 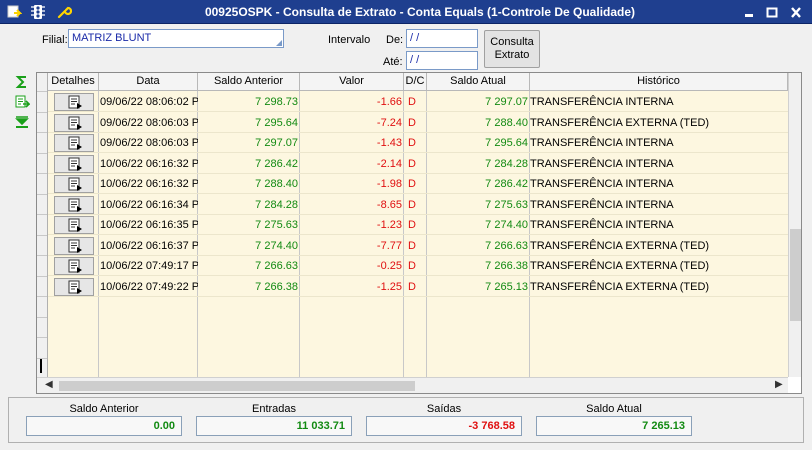 What do you see at coordinates (22, 82) in the screenshot?
I see `sigma-icon` at bounding box center [22, 82].